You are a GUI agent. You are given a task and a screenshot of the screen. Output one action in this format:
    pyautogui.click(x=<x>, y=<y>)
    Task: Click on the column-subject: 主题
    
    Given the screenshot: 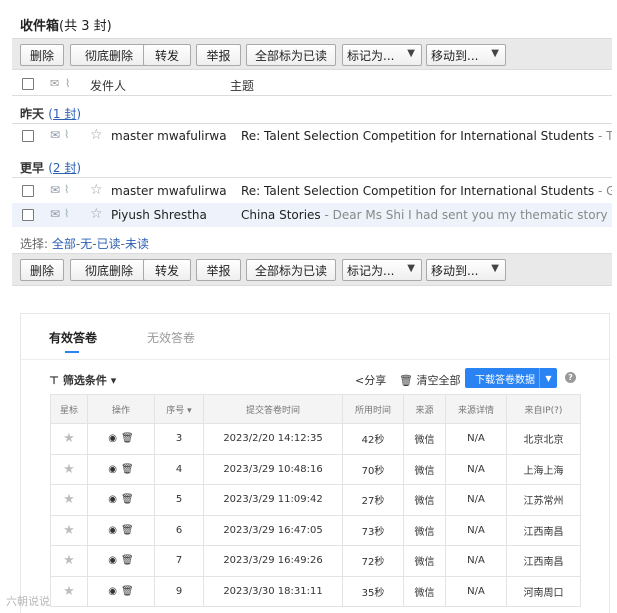 What is the action you would take?
    pyautogui.click(x=242, y=85)
    